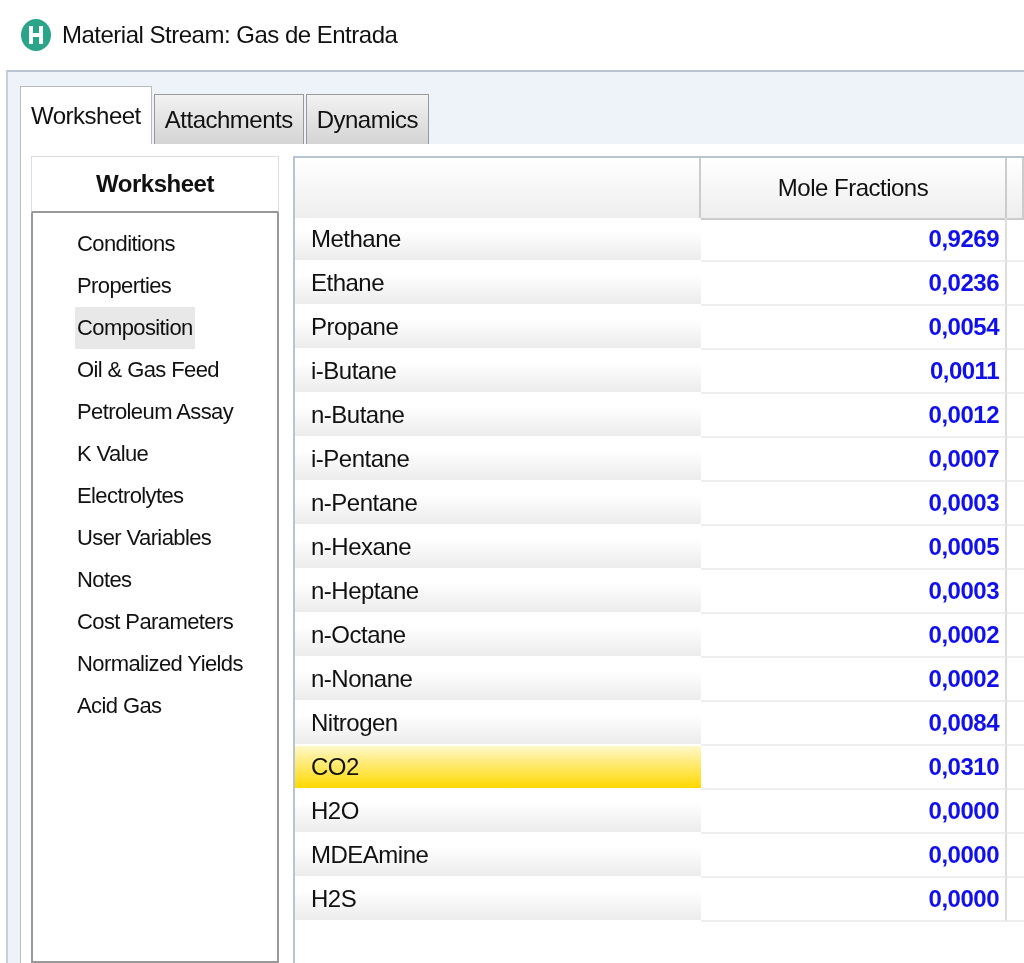 The image size is (1024, 963). Describe the element at coordinates (113, 454) in the screenshot. I see `sidebar-item: K Value` at that location.